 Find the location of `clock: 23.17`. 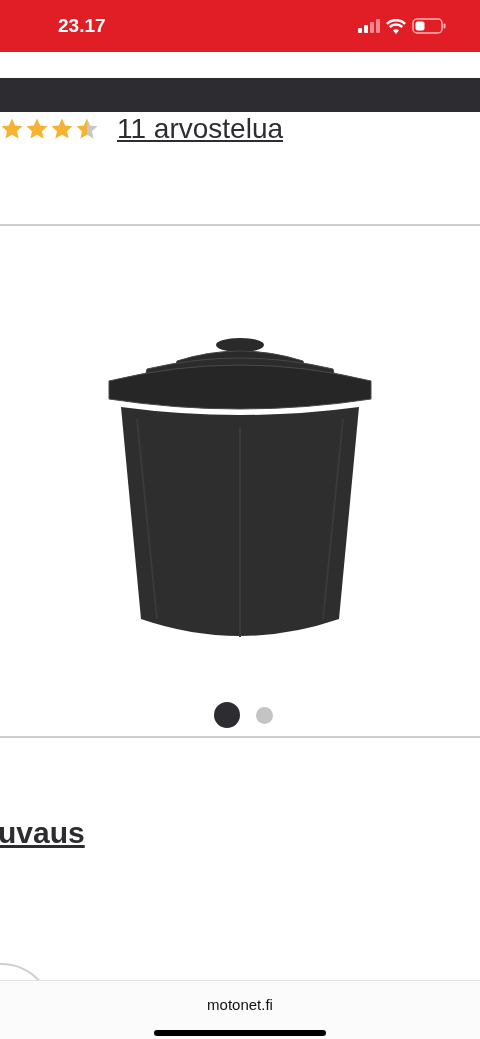

clock: 23.17 is located at coordinates (82, 25).